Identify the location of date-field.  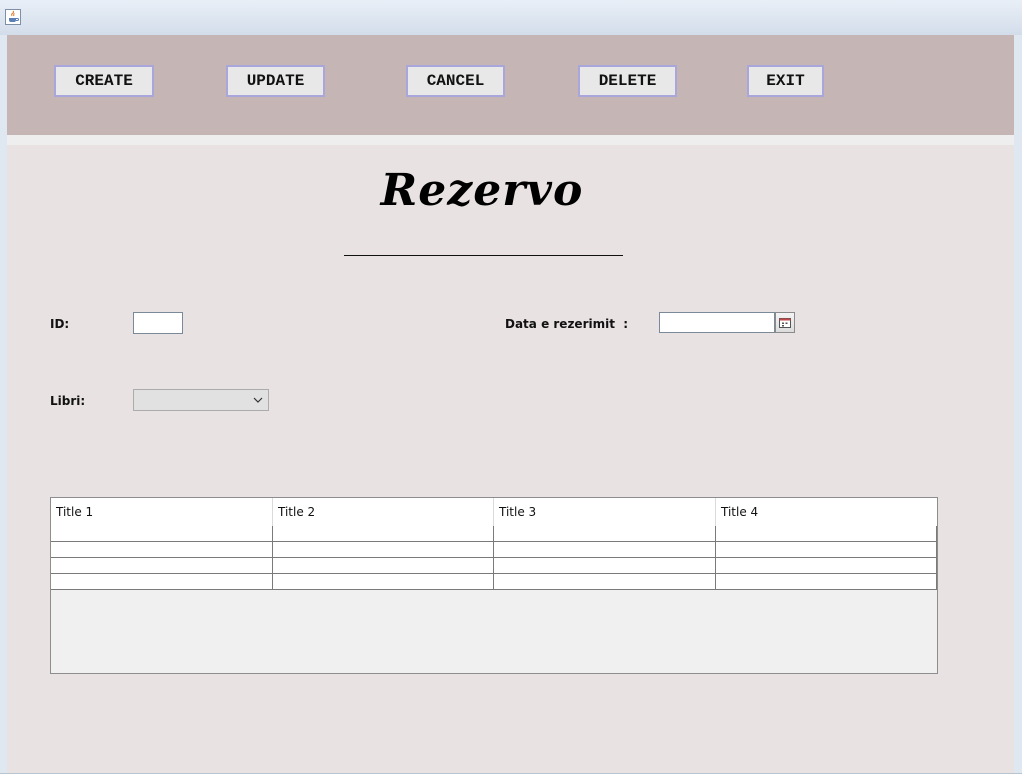
(717, 322).